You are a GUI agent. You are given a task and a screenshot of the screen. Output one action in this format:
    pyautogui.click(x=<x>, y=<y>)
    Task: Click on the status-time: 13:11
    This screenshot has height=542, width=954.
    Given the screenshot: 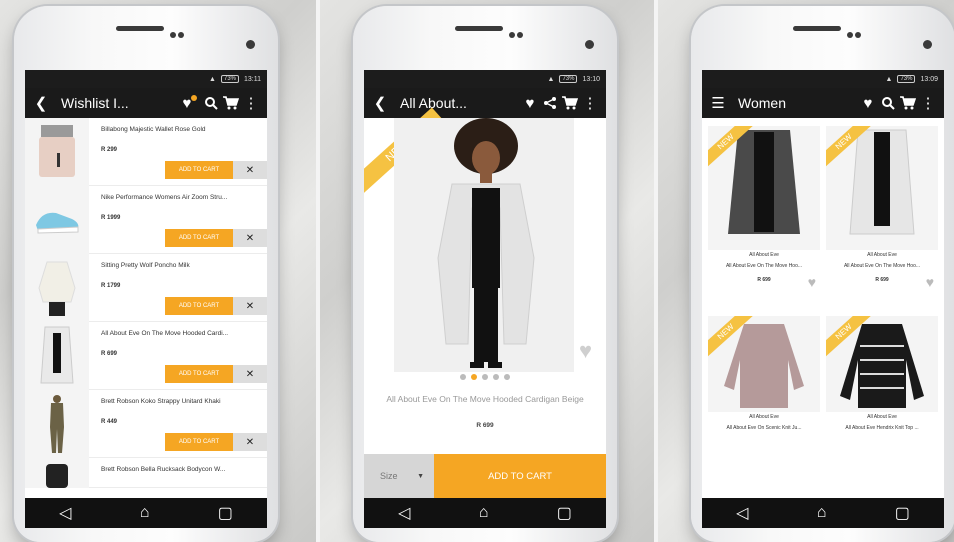 What is the action you would take?
    pyautogui.click(x=252, y=79)
    